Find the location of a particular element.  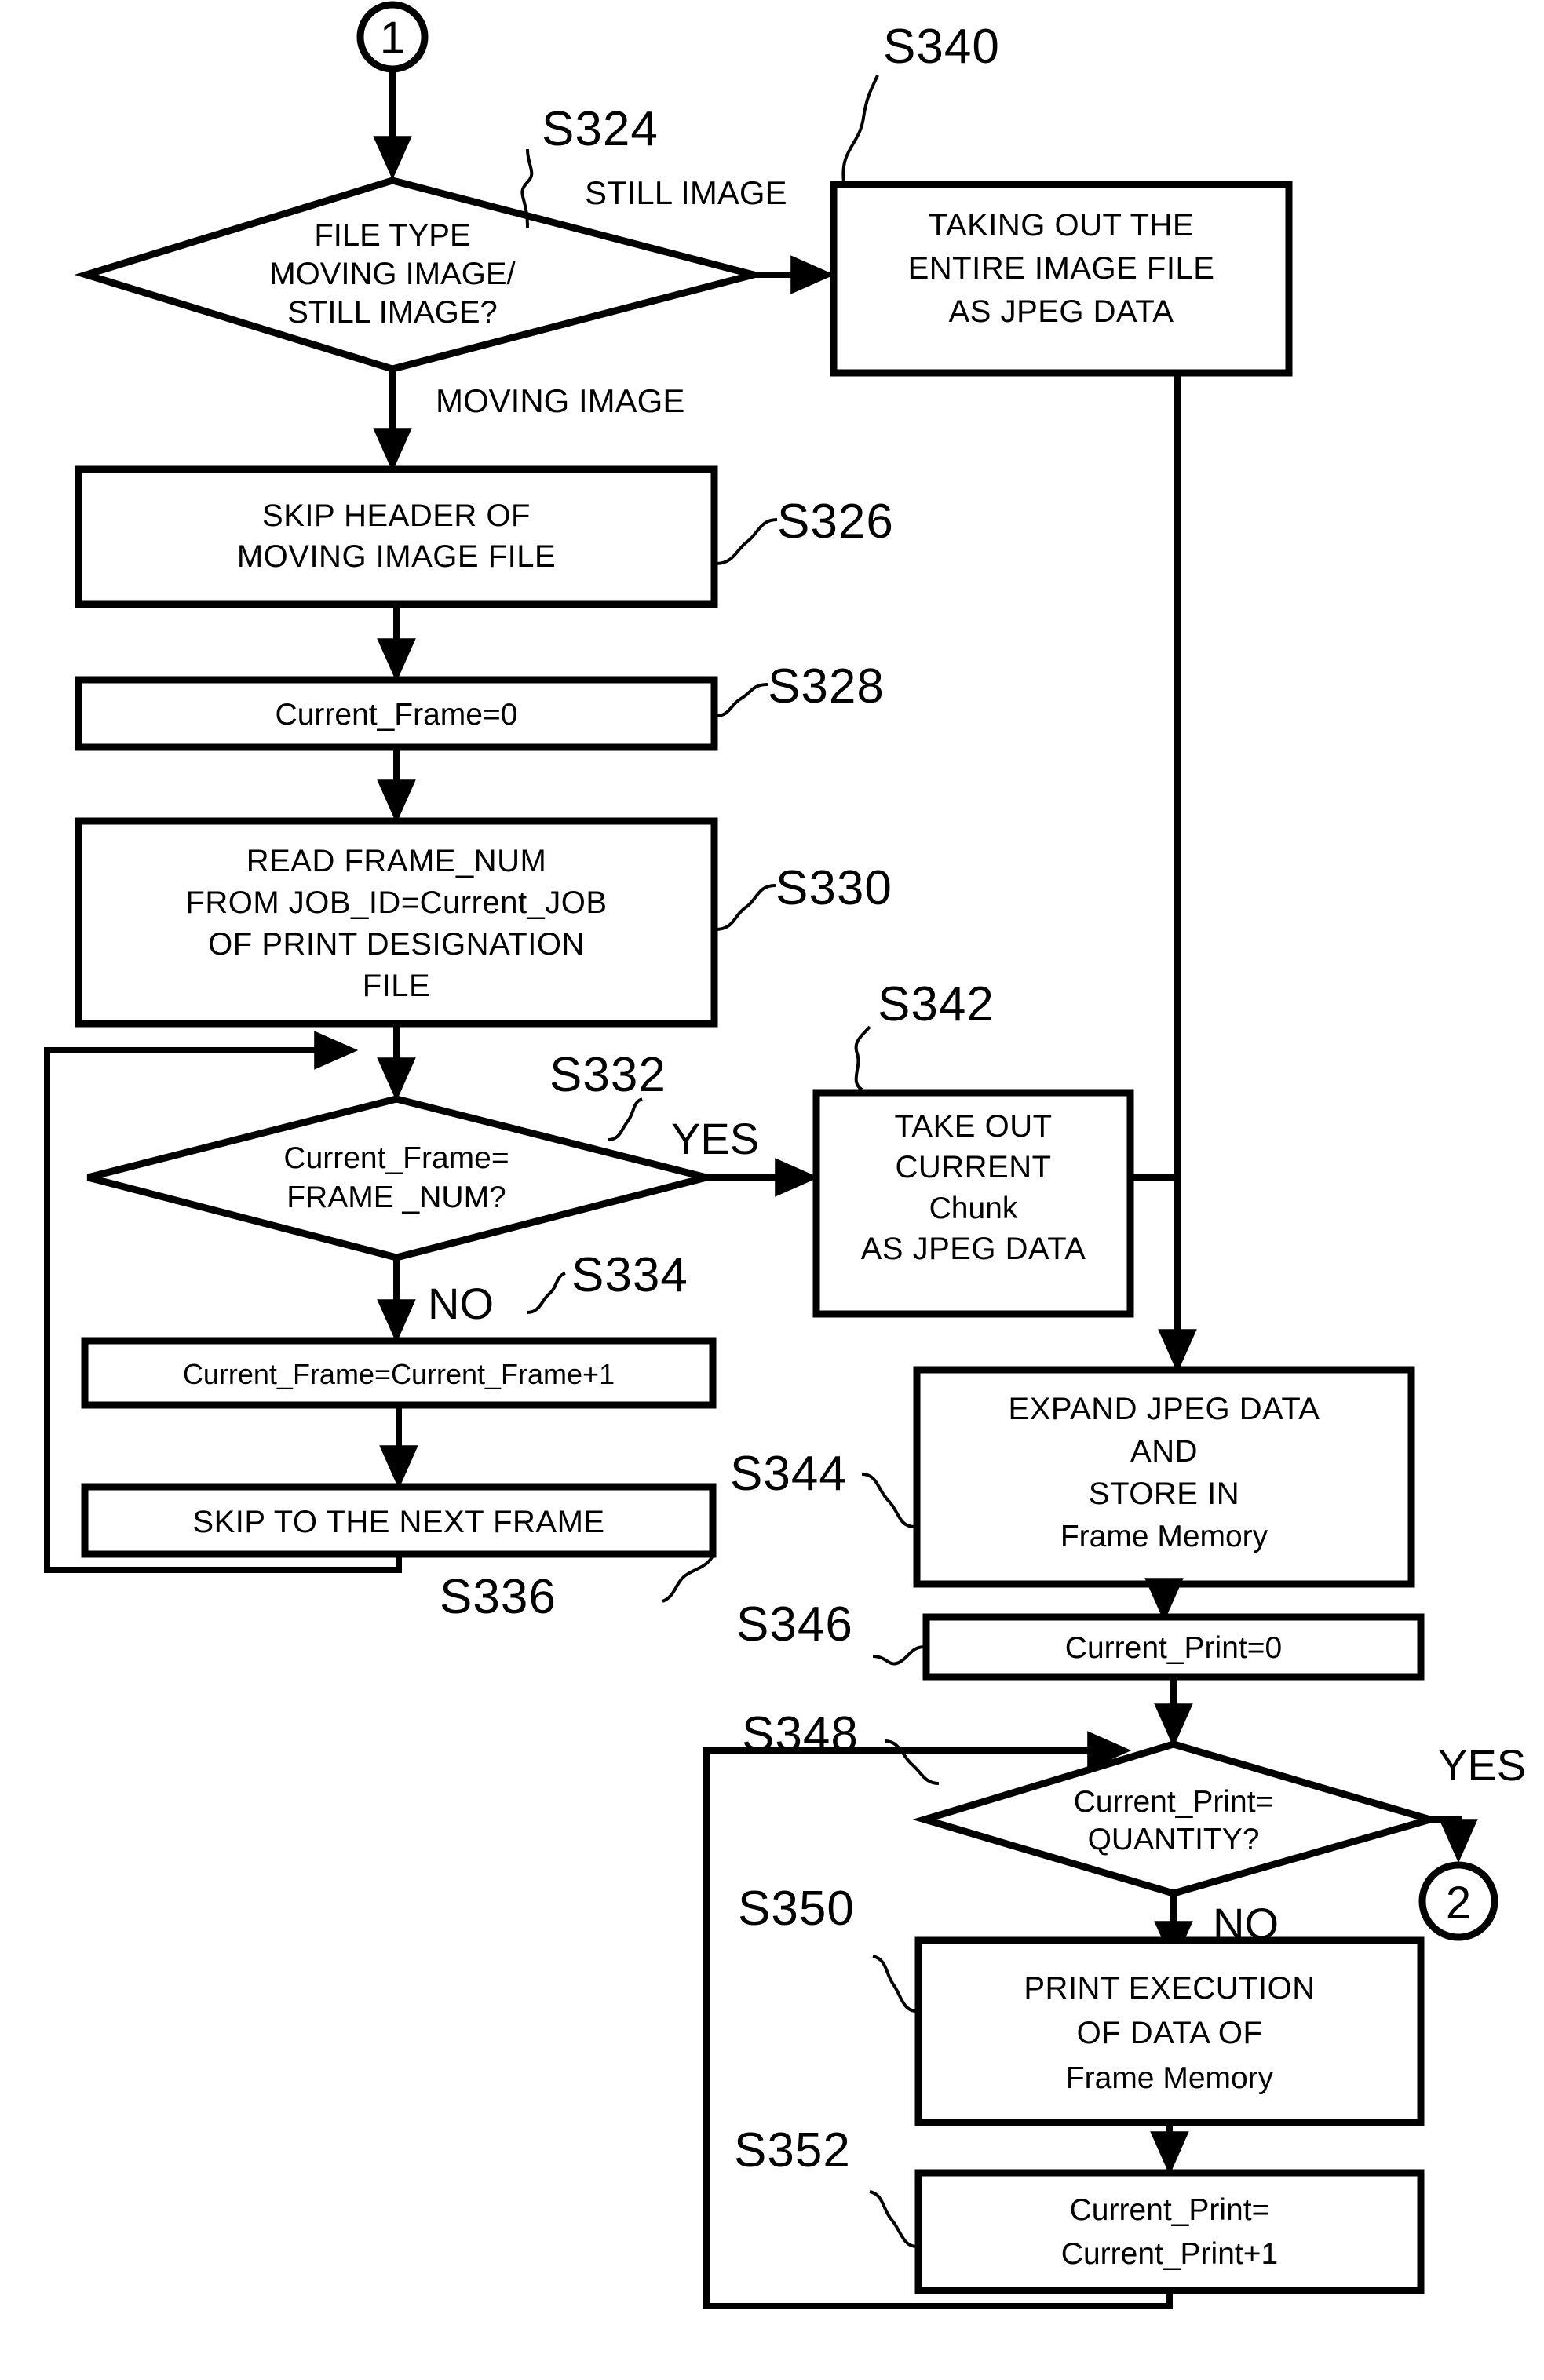

leader-s346 is located at coordinates (898, 1655).